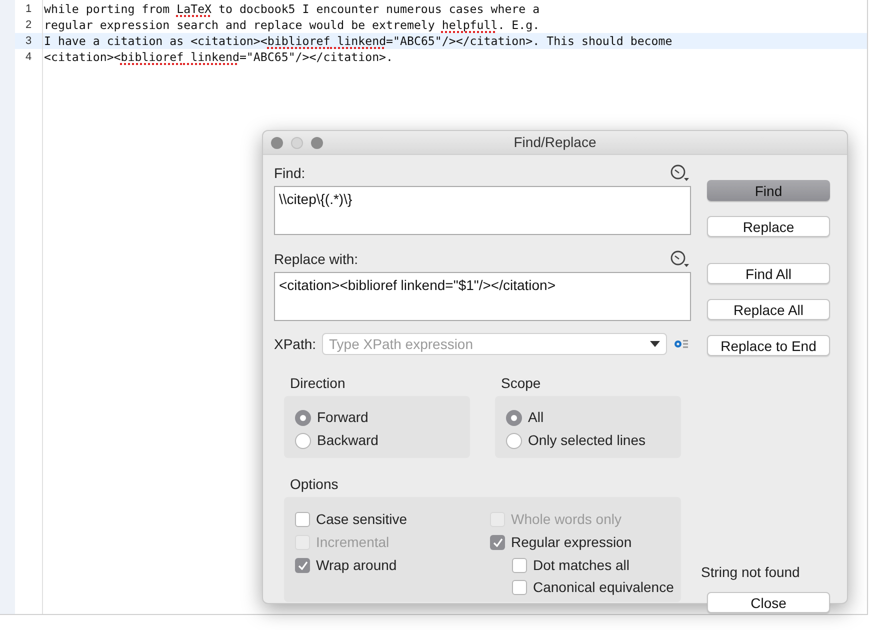  Describe the element at coordinates (347, 440) in the screenshot. I see `radio-label: Backward` at that location.